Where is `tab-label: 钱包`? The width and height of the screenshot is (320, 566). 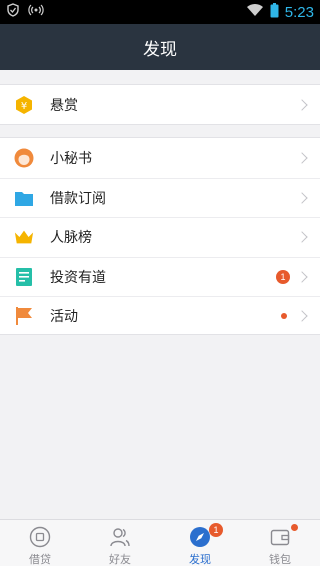
tab-label: 钱包 is located at coordinates (280, 559).